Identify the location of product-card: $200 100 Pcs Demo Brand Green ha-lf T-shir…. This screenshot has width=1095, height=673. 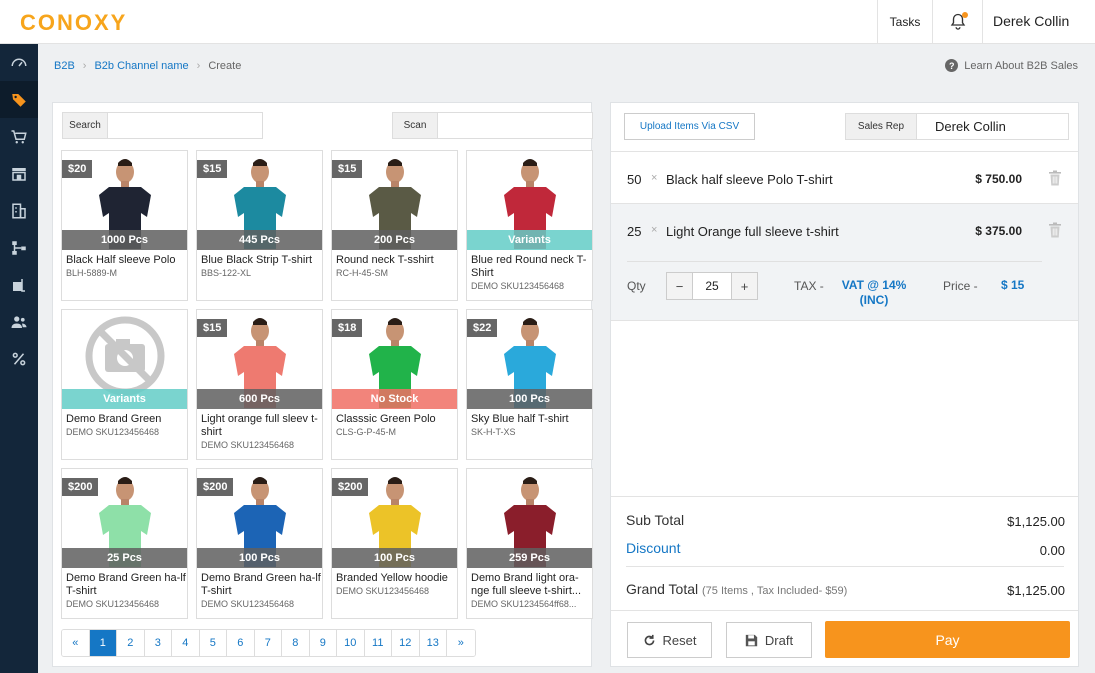
(259, 543).